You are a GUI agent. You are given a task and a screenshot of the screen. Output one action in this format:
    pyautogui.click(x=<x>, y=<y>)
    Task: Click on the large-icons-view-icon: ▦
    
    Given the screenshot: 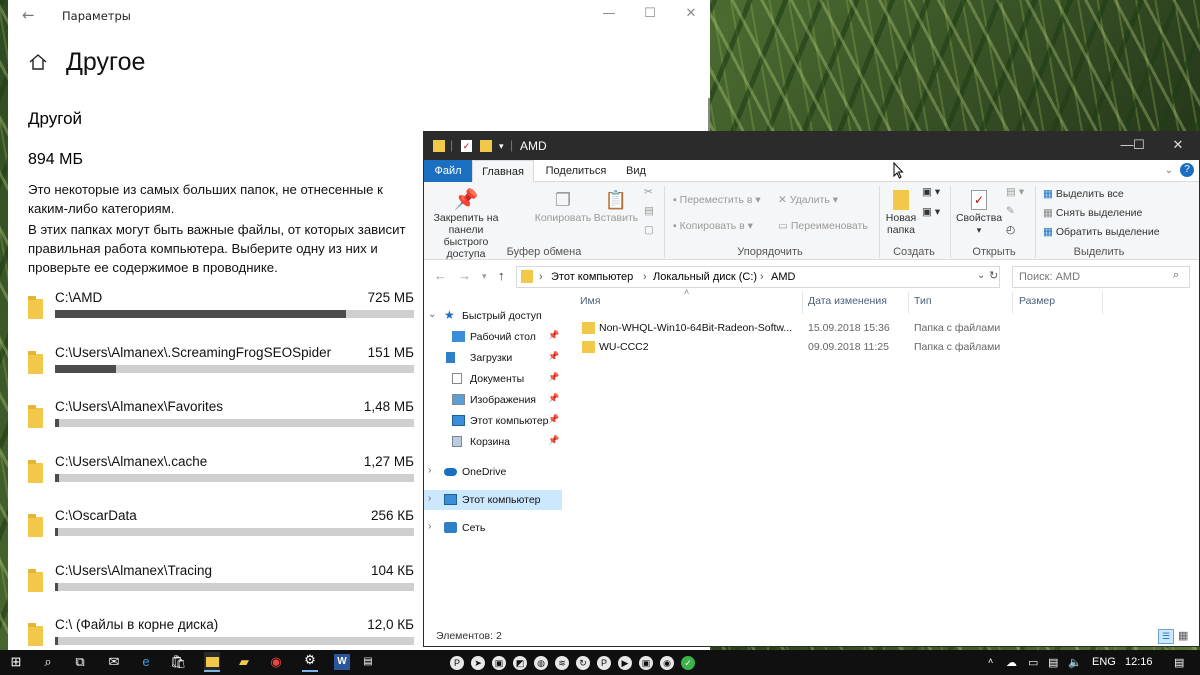 What is the action you would take?
    pyautogui.click(x=1183, y=635)
    